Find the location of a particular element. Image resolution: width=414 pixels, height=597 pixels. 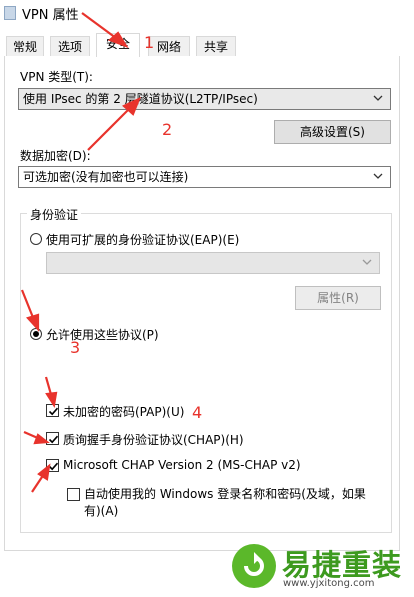

chap-checkbox is located at coordinates (52, 438).